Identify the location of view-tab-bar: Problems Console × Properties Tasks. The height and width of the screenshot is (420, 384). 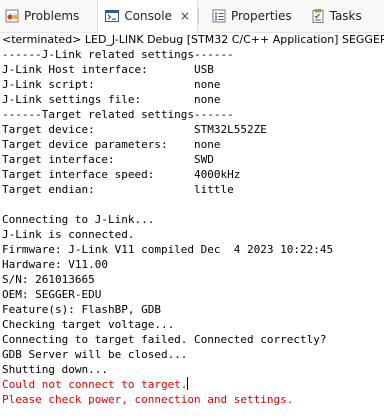
(192, 16).